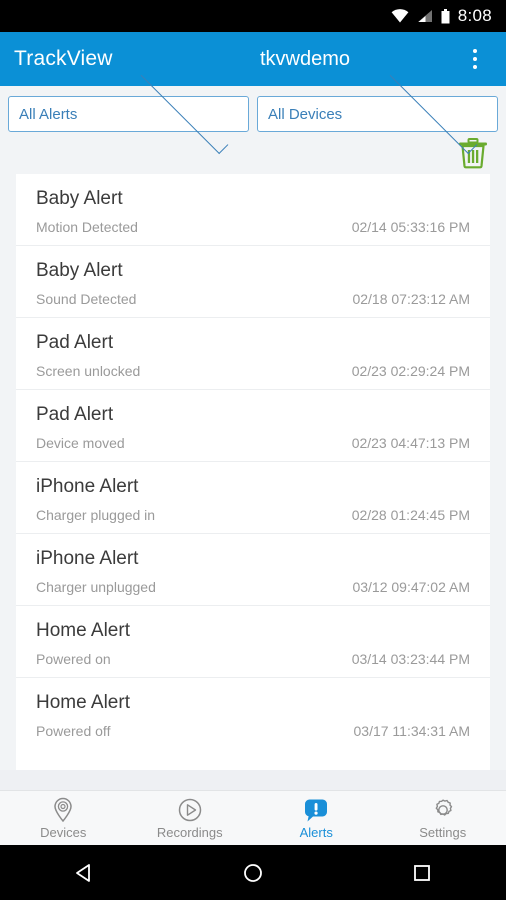  What do you see at coordinates (96, 587) in the screenshot?
I see `alert-description: Charger unplugged` at bounding box center [96, 587].